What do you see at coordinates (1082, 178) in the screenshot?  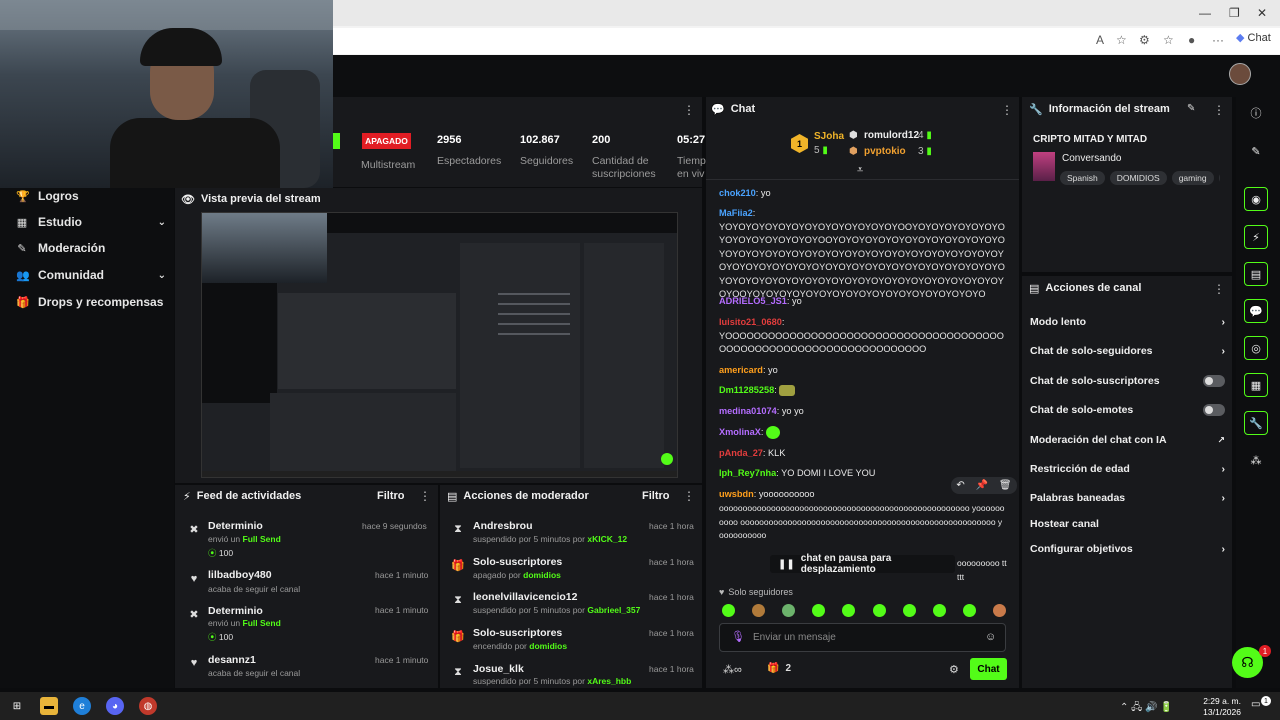 I see `tag: Spanish` at bounding box center [1082, 178].